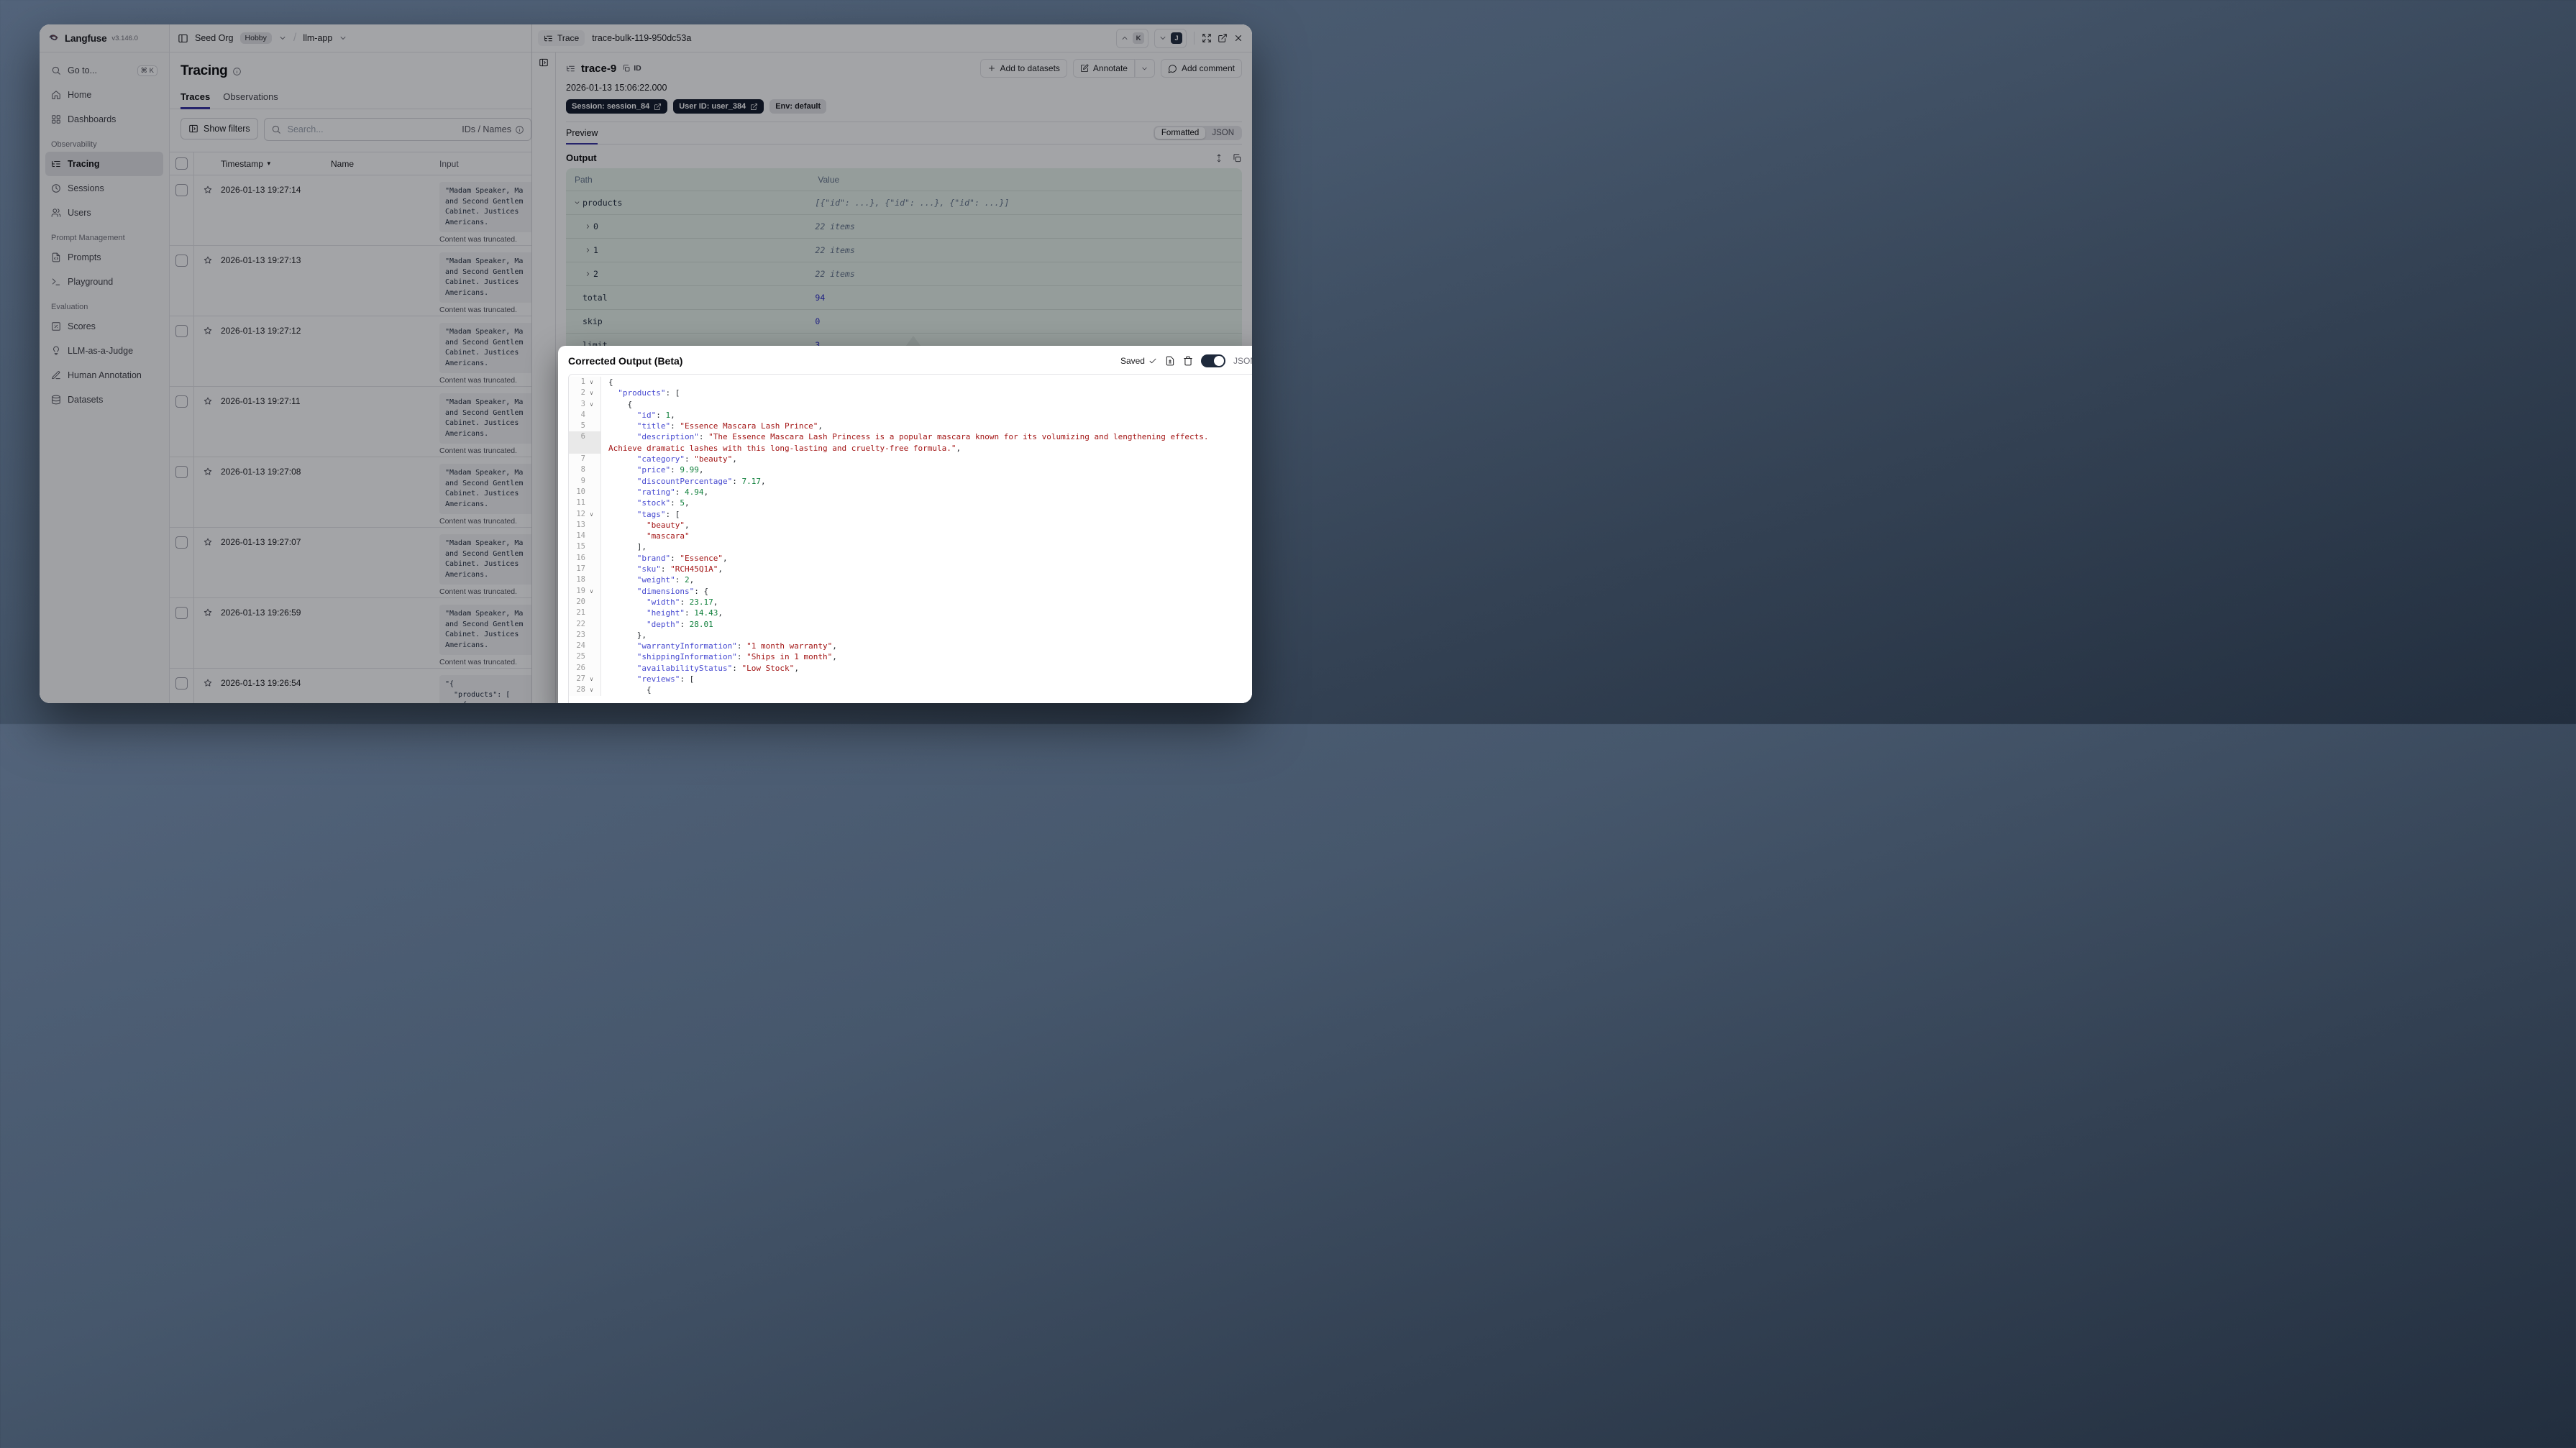  What do you see at coordinates (1180, 133) in the screenshot?
I see `format-formatted-option: Formatted` at bounding box center [1180, 133].